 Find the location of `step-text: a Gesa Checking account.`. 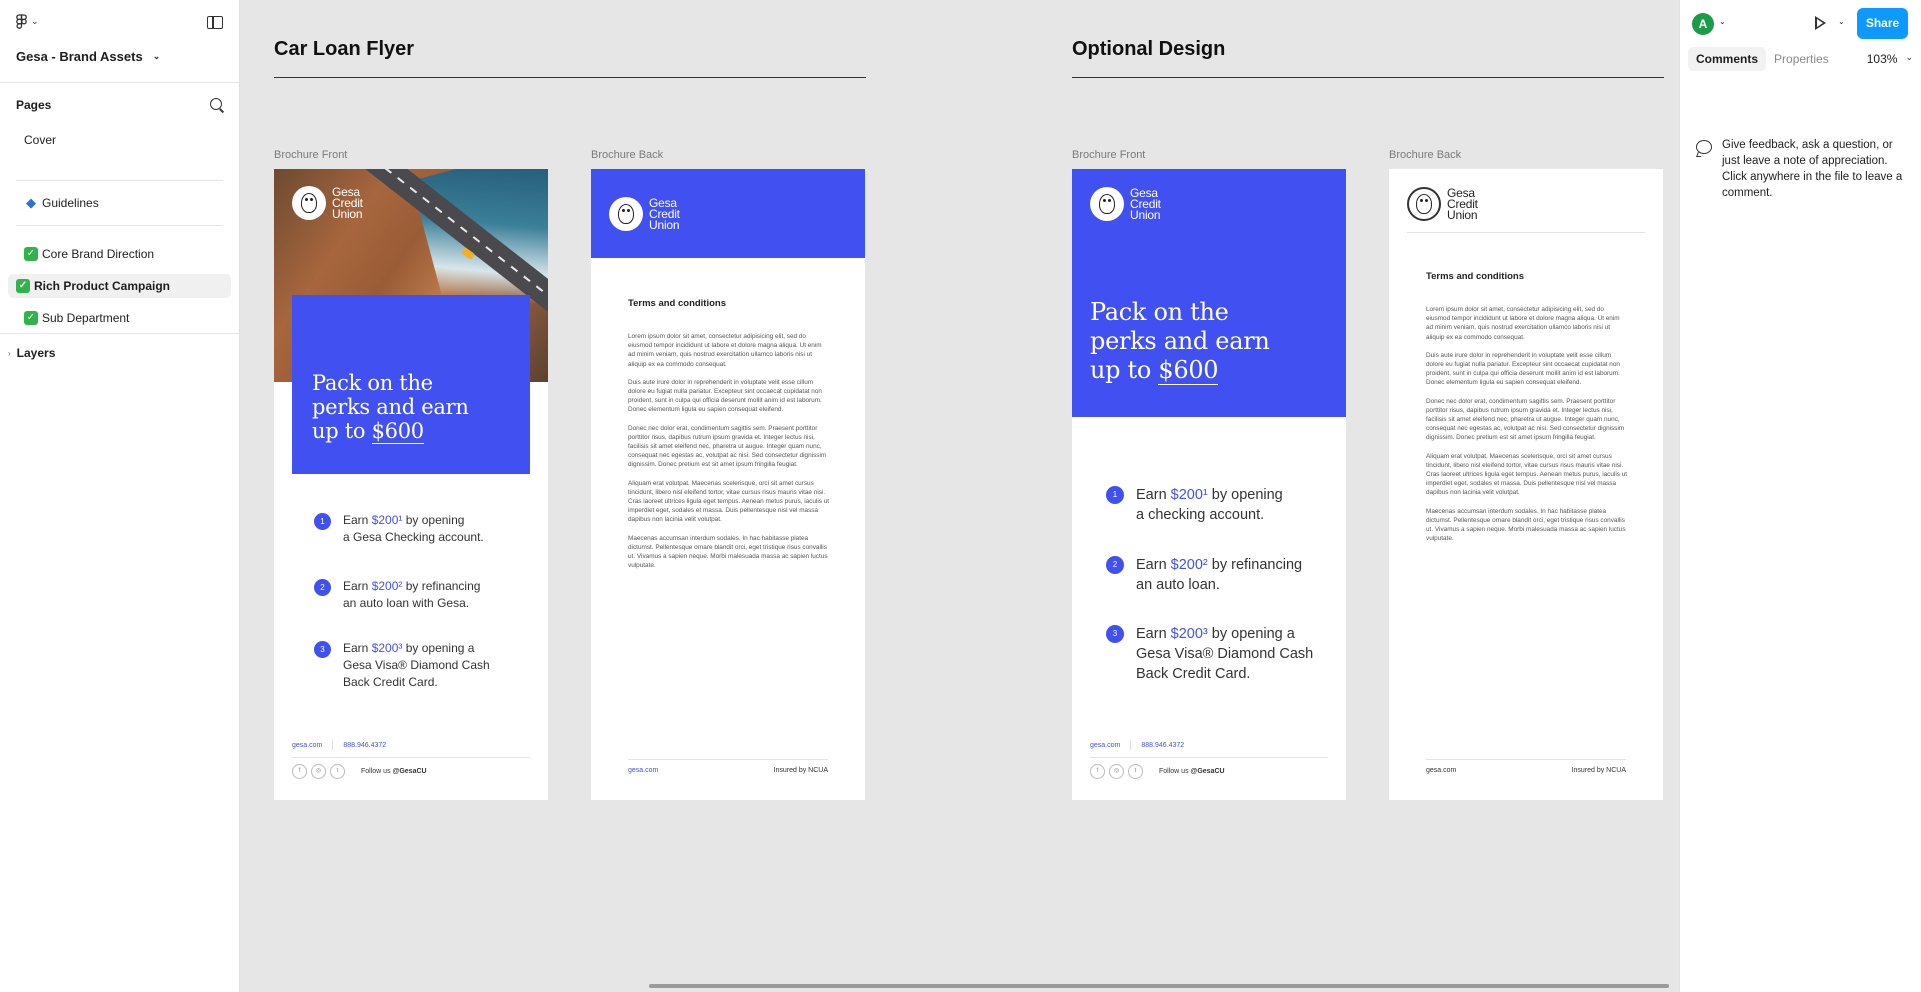

step-text: a Gesa Checking account. is located at coordinates (413, 537).